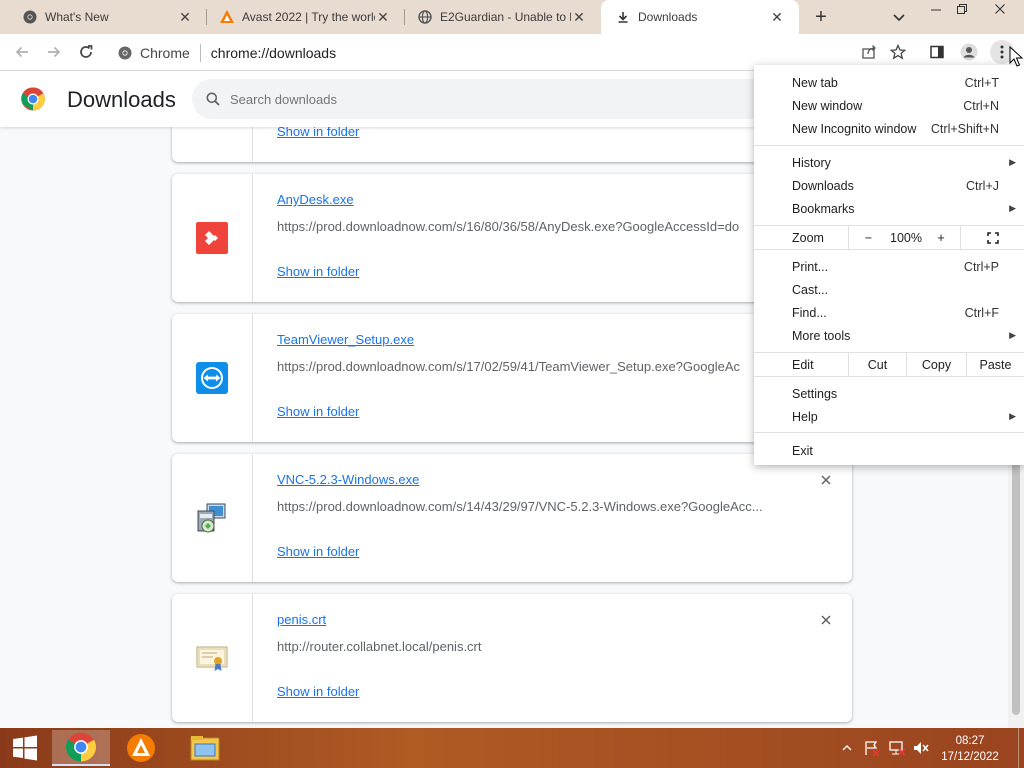 The height and width of the screenshot is (768, 1024). I want to click on menu-shortcut: Ctrl+T, so click(981, 82).